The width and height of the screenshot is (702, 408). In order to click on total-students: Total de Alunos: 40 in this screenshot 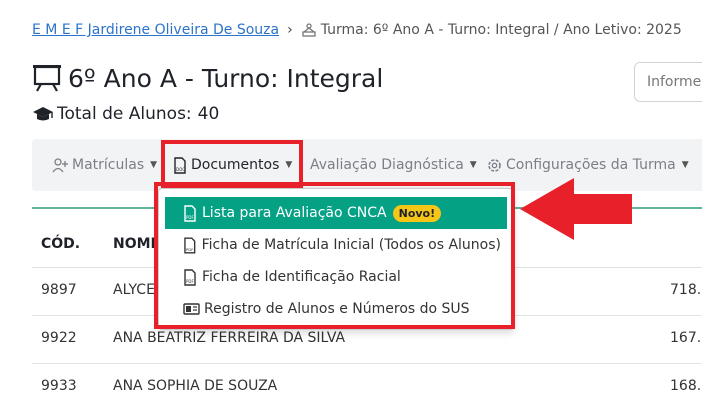, I will do `click(125, 114)`.